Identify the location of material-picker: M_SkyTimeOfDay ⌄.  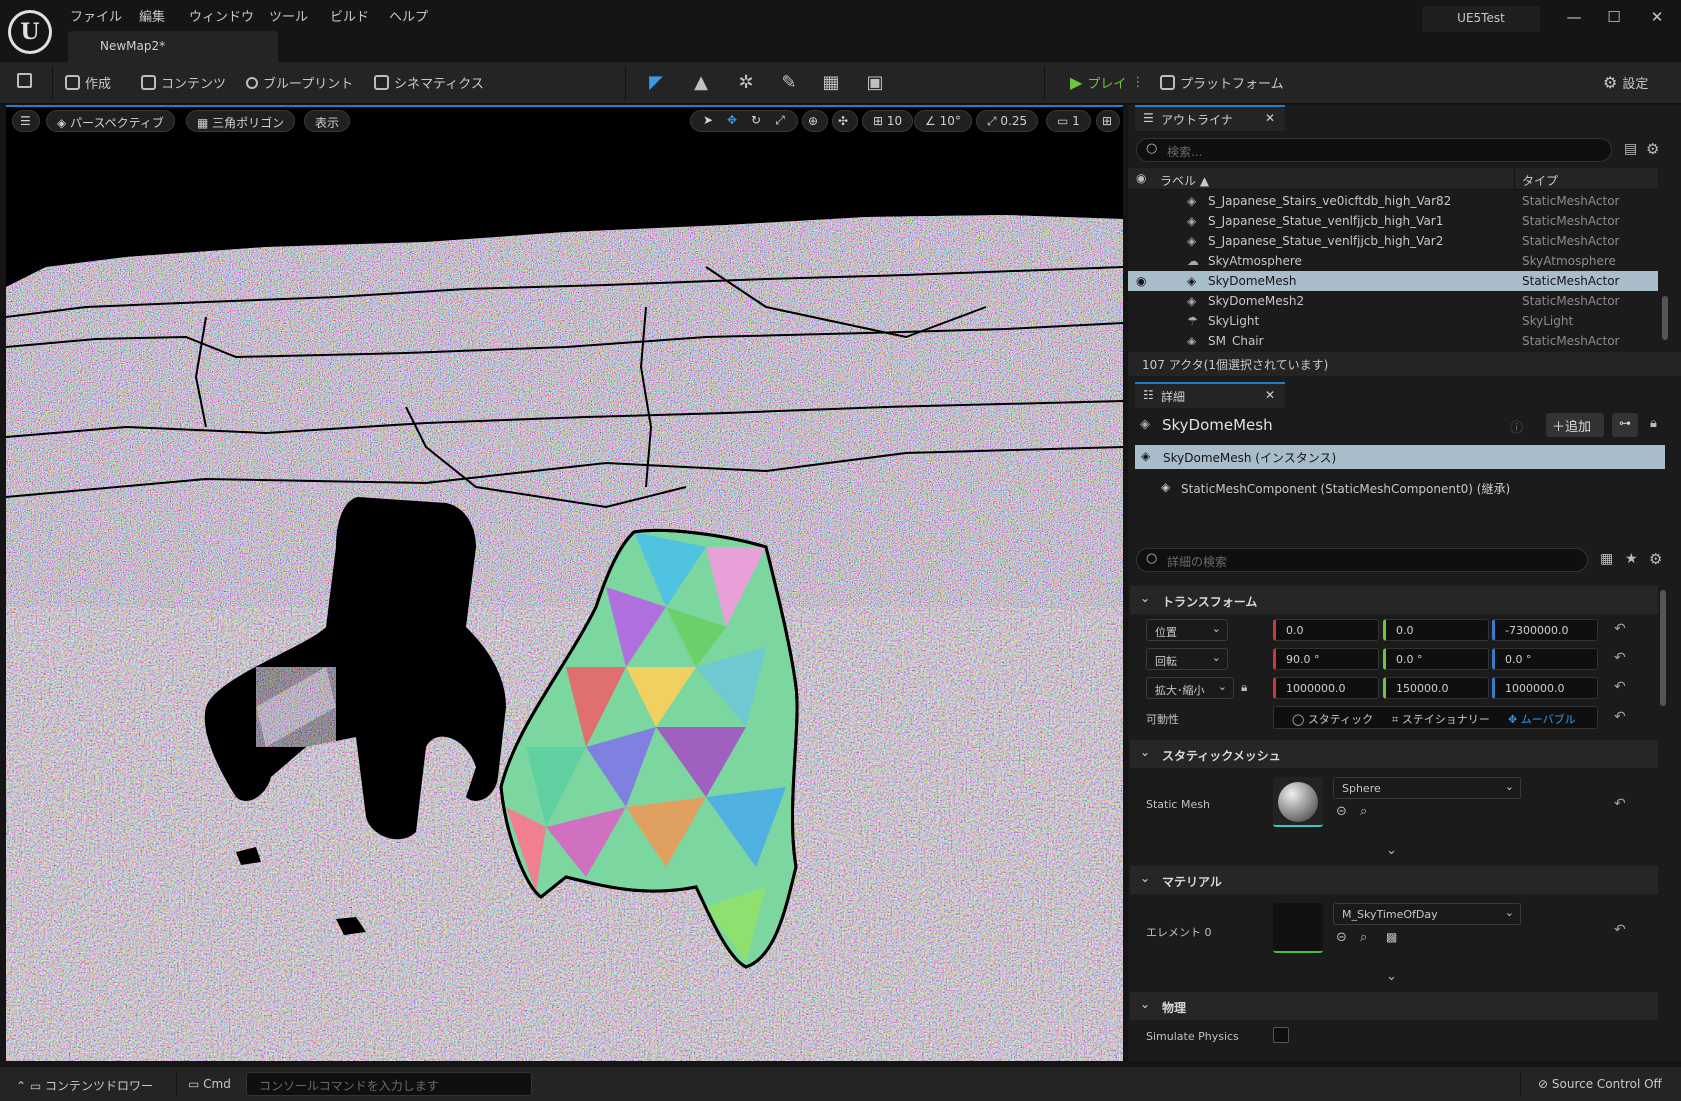
(1427, 914).